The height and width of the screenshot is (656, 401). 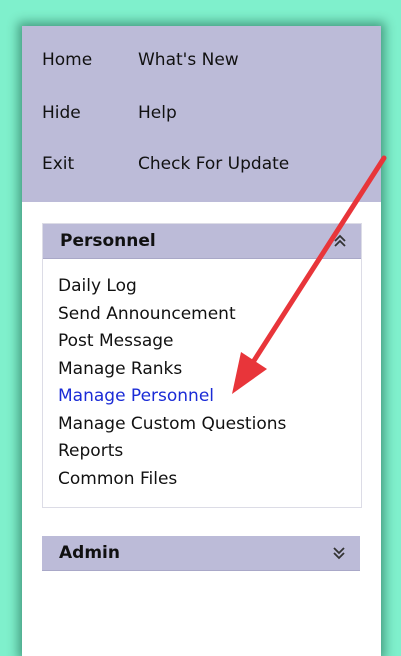 I want to click on menu-item-exit: Exit, so click(x=58, y=164).